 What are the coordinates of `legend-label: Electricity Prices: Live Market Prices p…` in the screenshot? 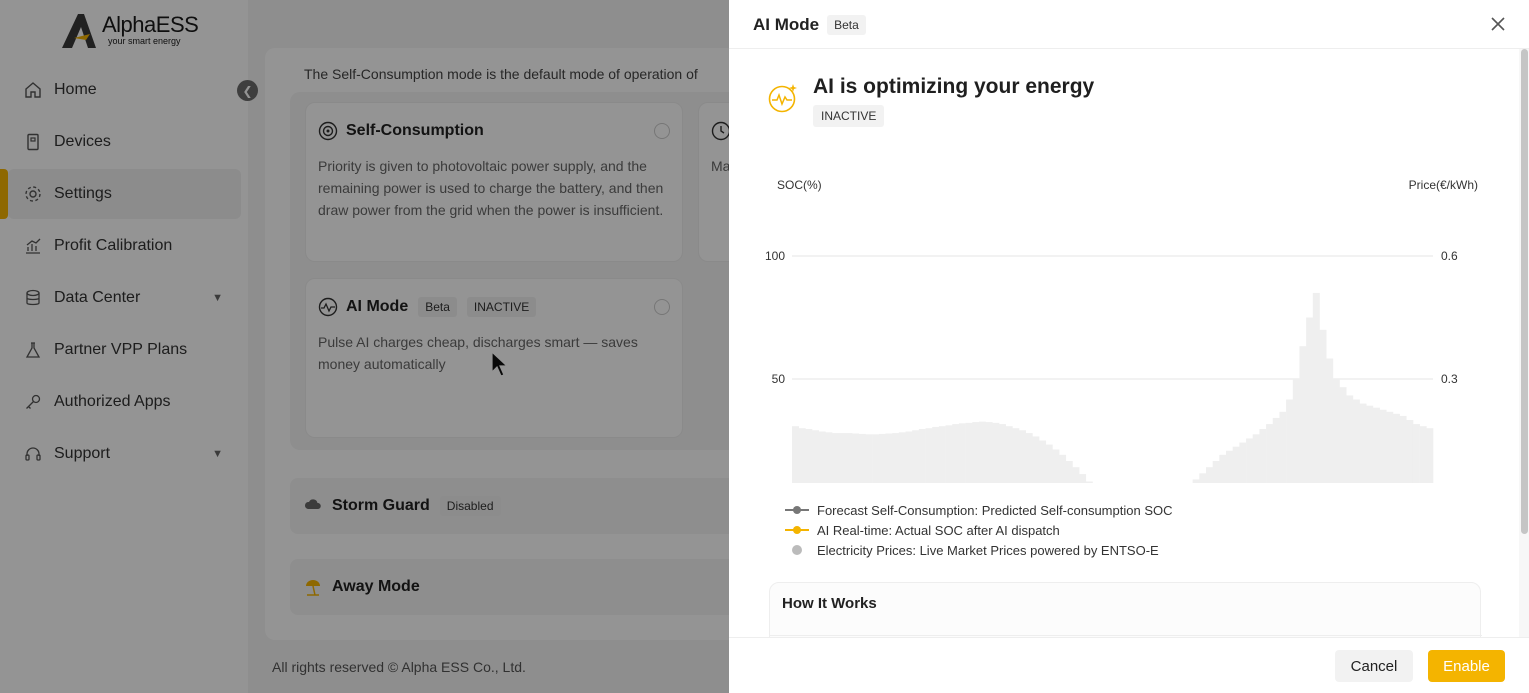 It's located at (988, 550).